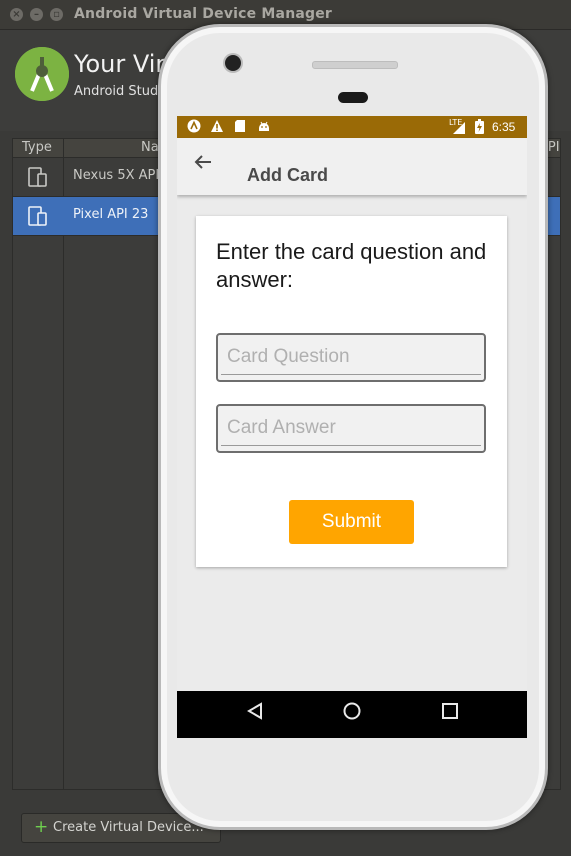 The height and width of the screenshot is (856, 571). Describe the element at coordinates (37, 147) in the screenshot. I see `column-header-type: Type` at that location.